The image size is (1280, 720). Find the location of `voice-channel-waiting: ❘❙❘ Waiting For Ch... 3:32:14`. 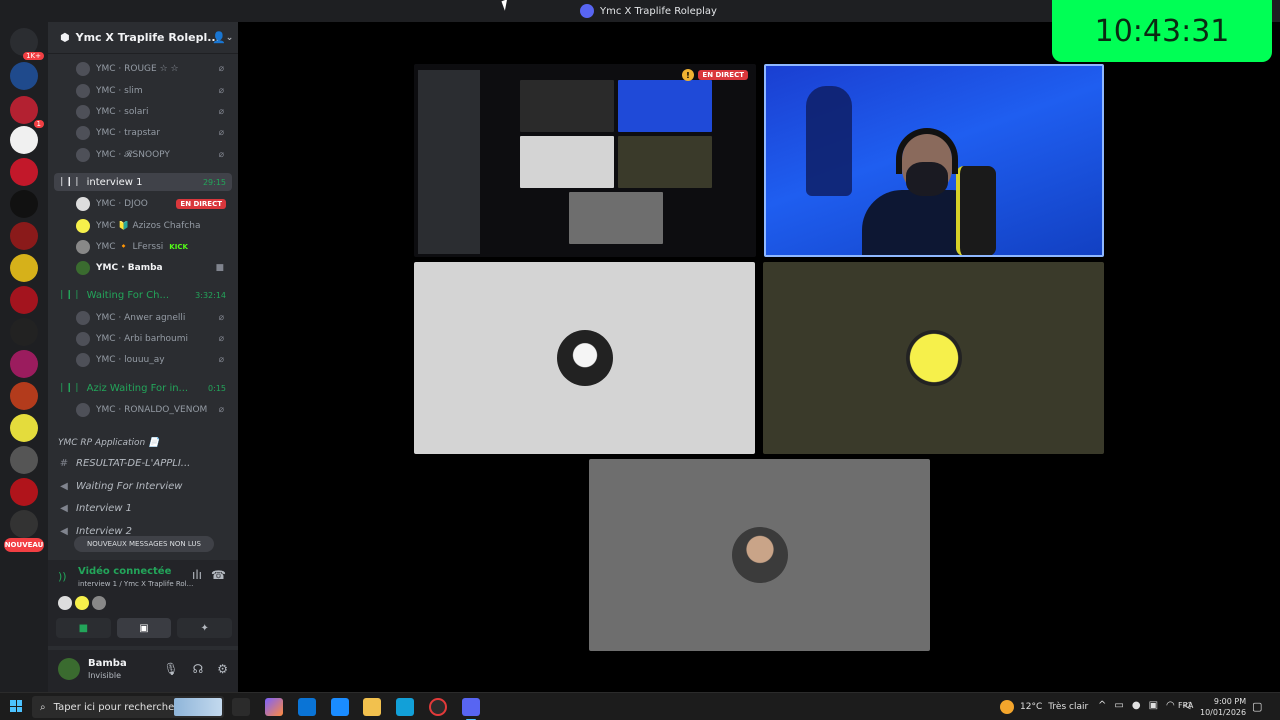

voice-channel-waiting: ❘❙❘ Waiting For Ch... 3:32:14 is located at coordinates (143, 295).